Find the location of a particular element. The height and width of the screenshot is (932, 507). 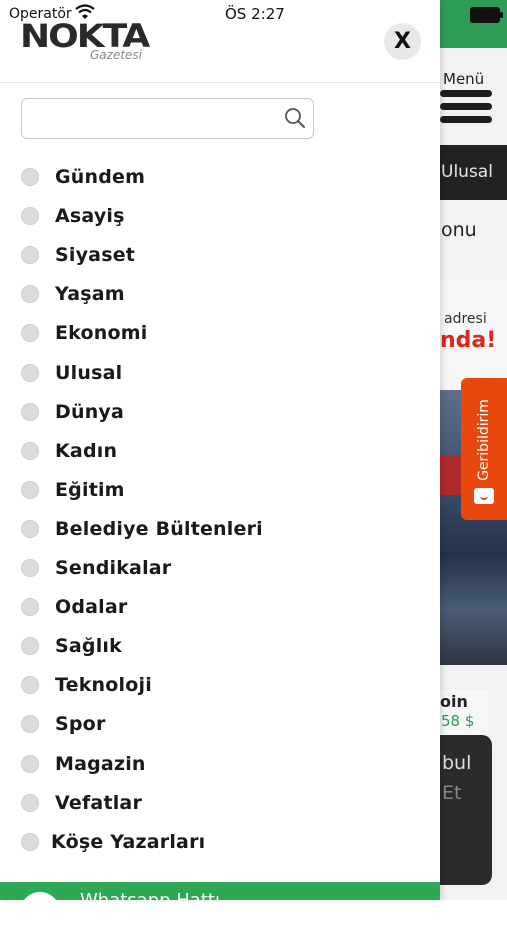

search-box is located at coordinates (167, 118).